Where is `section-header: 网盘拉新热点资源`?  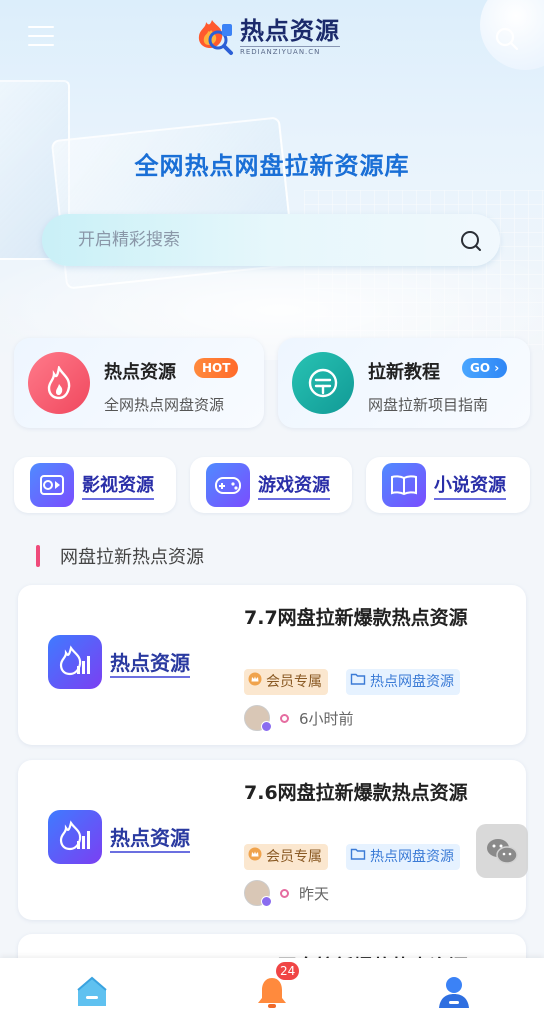
section-header: 网盘拉新热点资源 is located at coordinates (120, 556).